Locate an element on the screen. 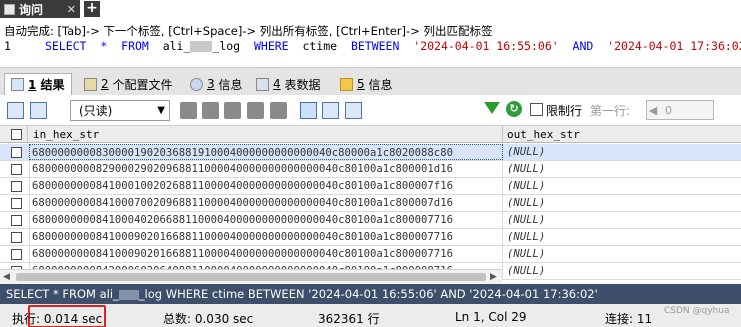  save-icon is located at coordinates (232, 110).